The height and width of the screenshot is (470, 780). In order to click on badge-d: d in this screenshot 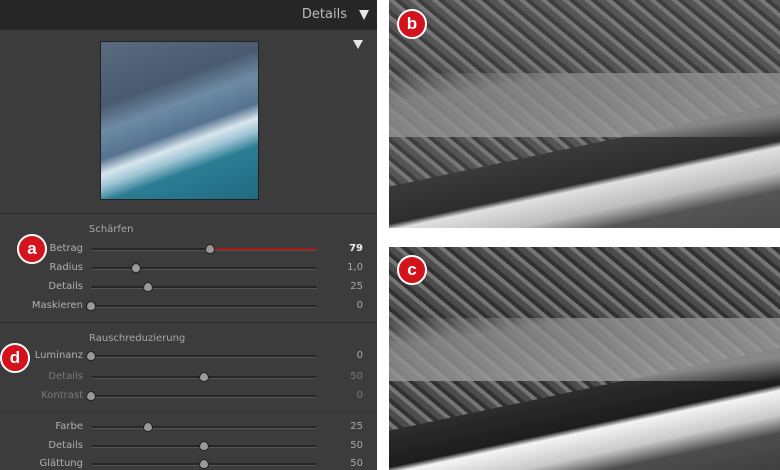, I will do `click(15, 358)`.